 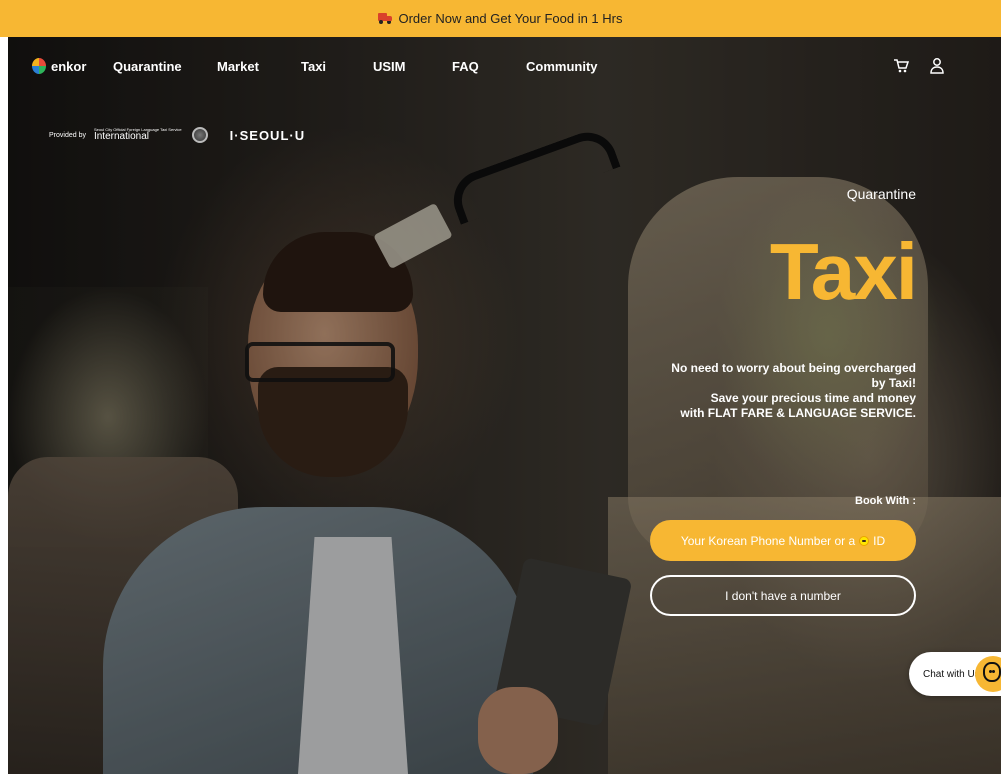 What do you see at coordinates (881, 194) in the screenshot?
I see `hero-eyebrow: Quarantine` at bounding box center [881, 194].